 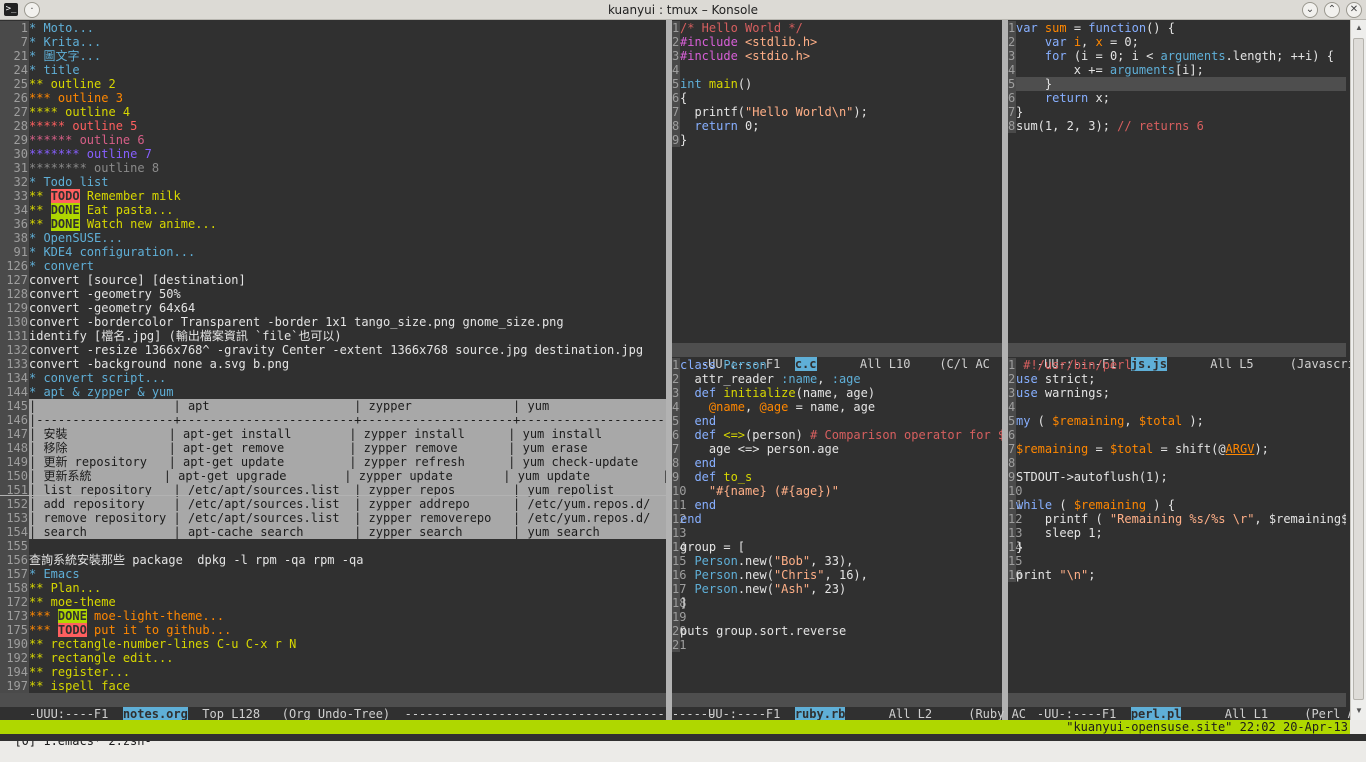 I want to click on code-line: 6, so click(x=1177, y=435).